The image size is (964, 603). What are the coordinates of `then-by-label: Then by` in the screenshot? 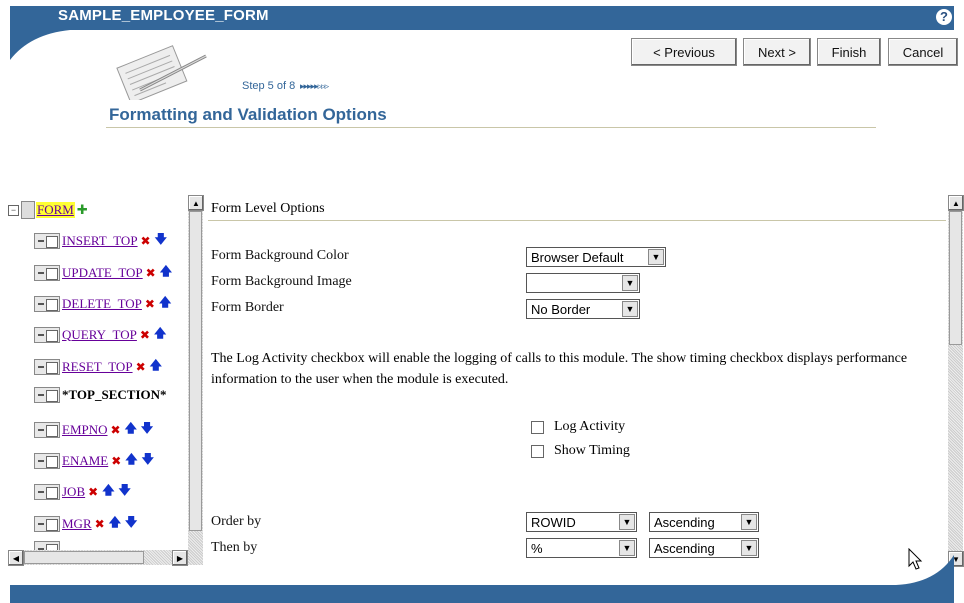 It's located at (234, 547).